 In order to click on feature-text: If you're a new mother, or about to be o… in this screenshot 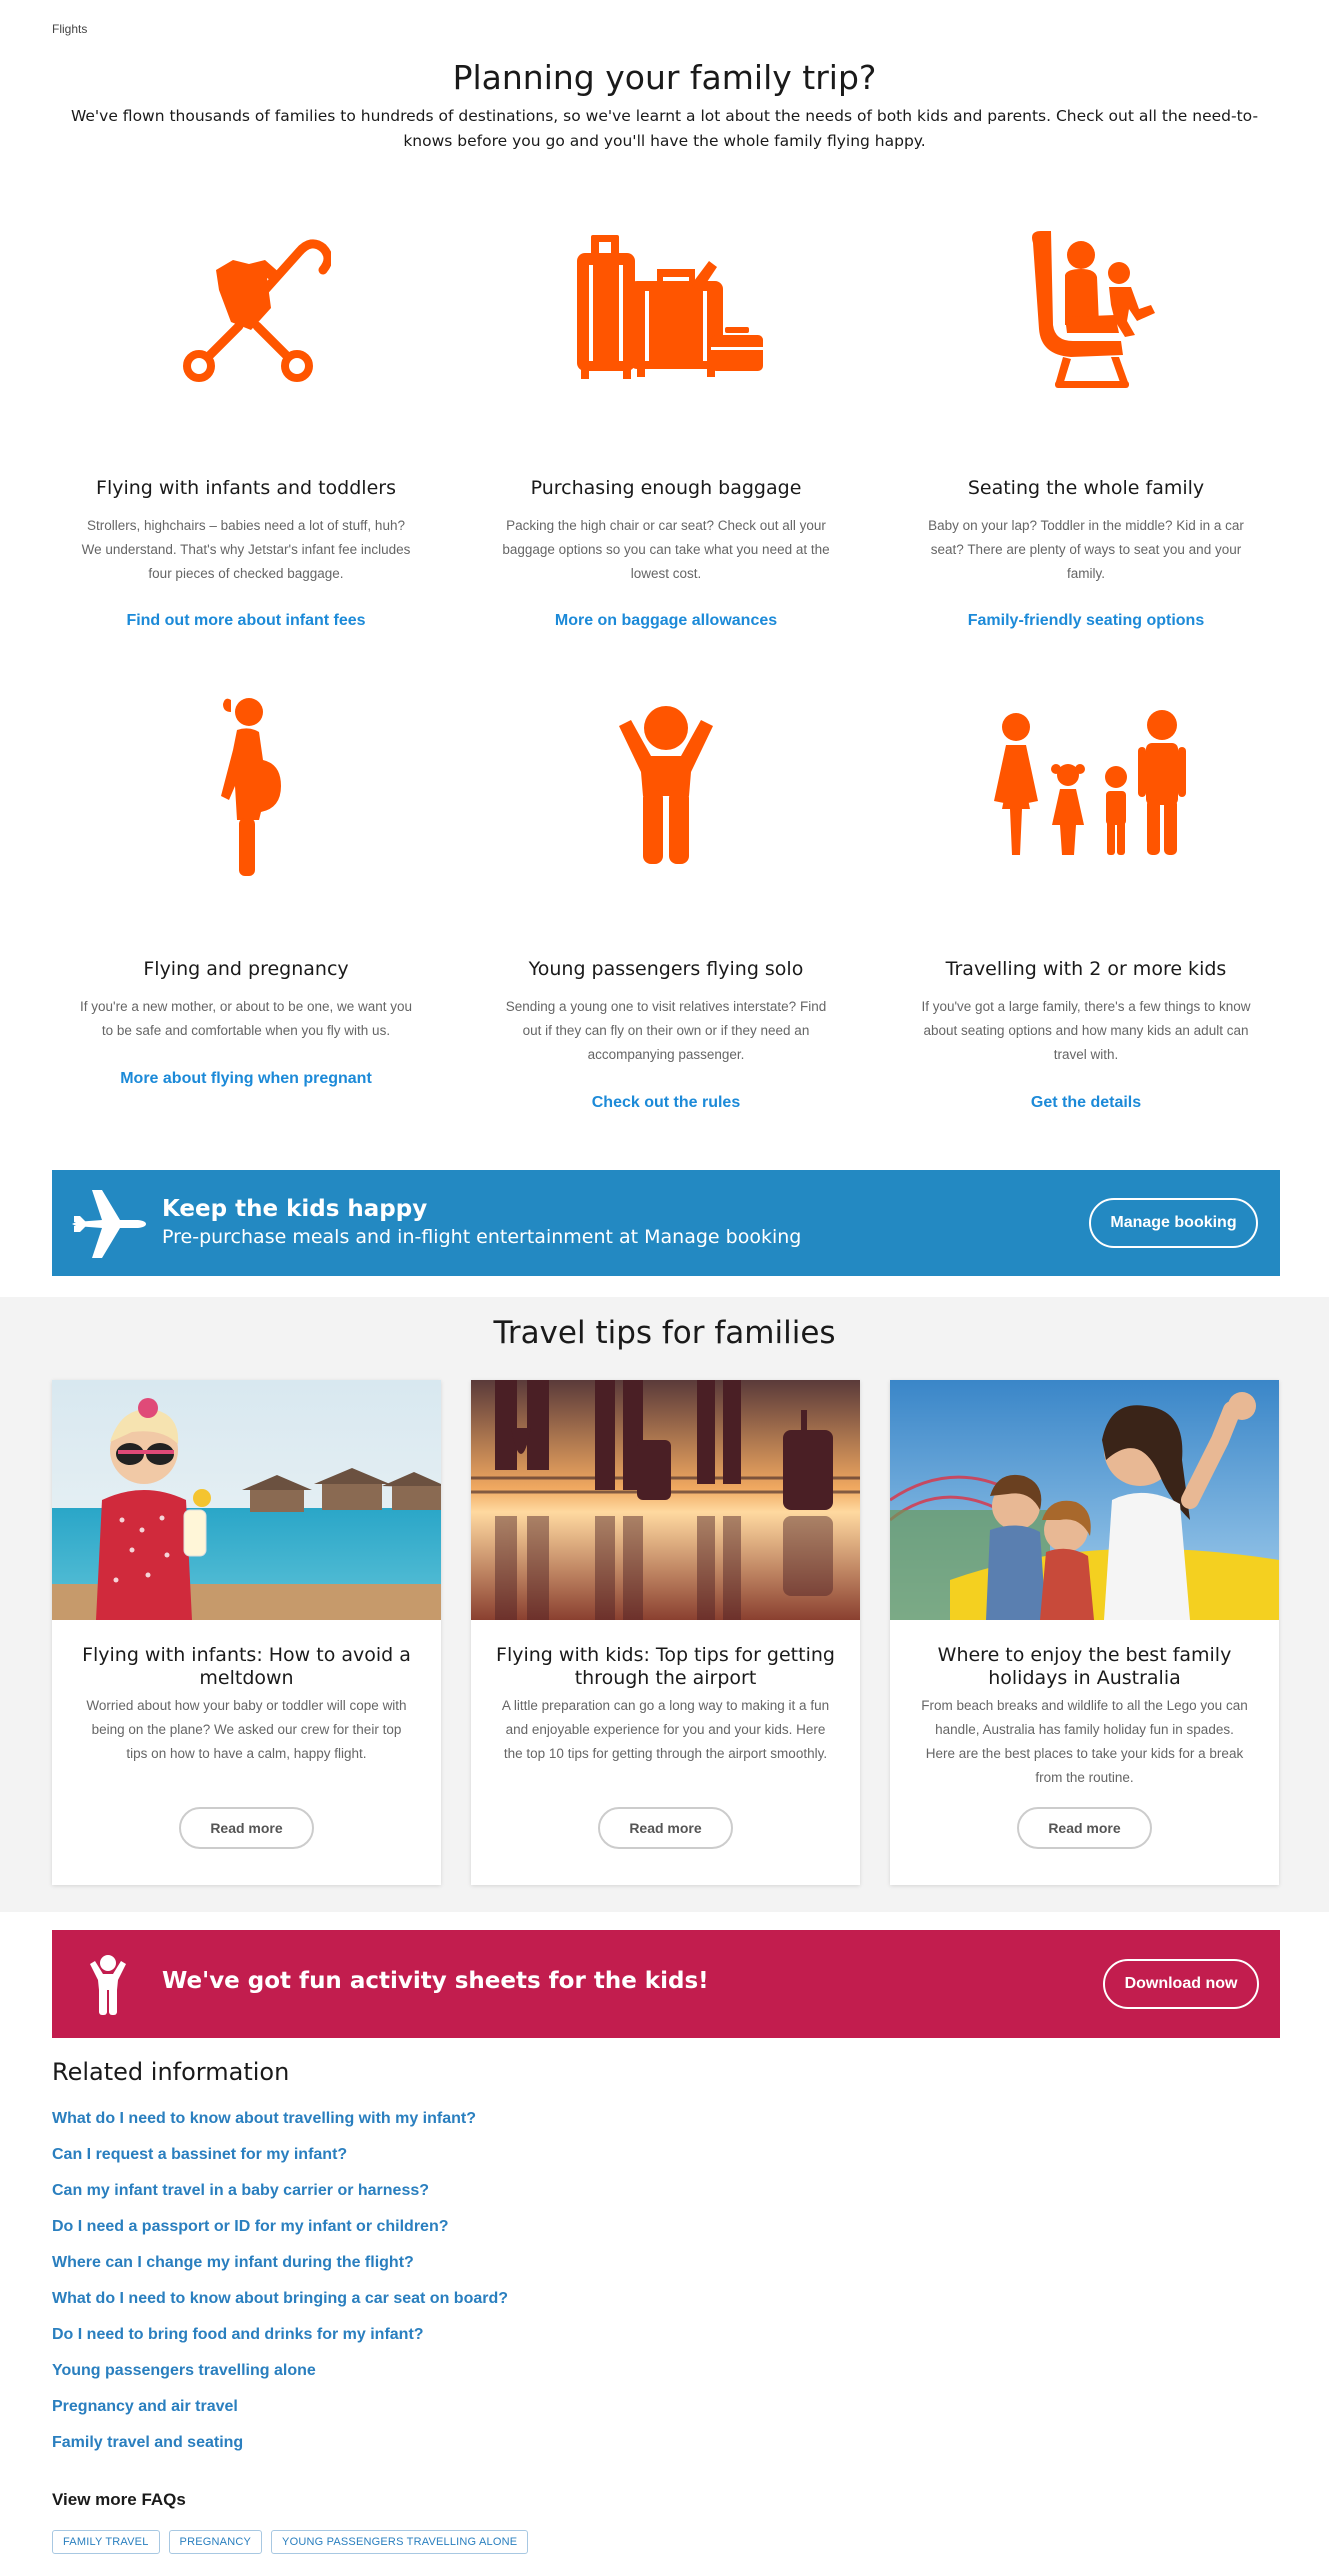, I will do `click(246, 1018)`.